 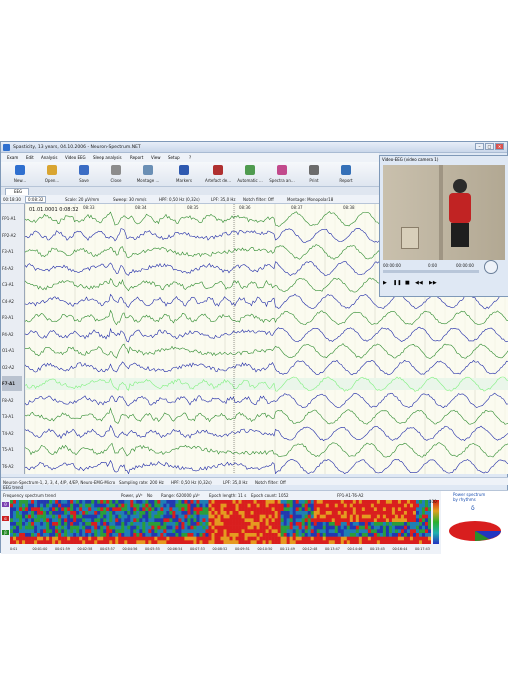 What do you see at coordinates (346, 175) in the screenshot?
I see `report-button: Report` at bounding box center [346, 175].